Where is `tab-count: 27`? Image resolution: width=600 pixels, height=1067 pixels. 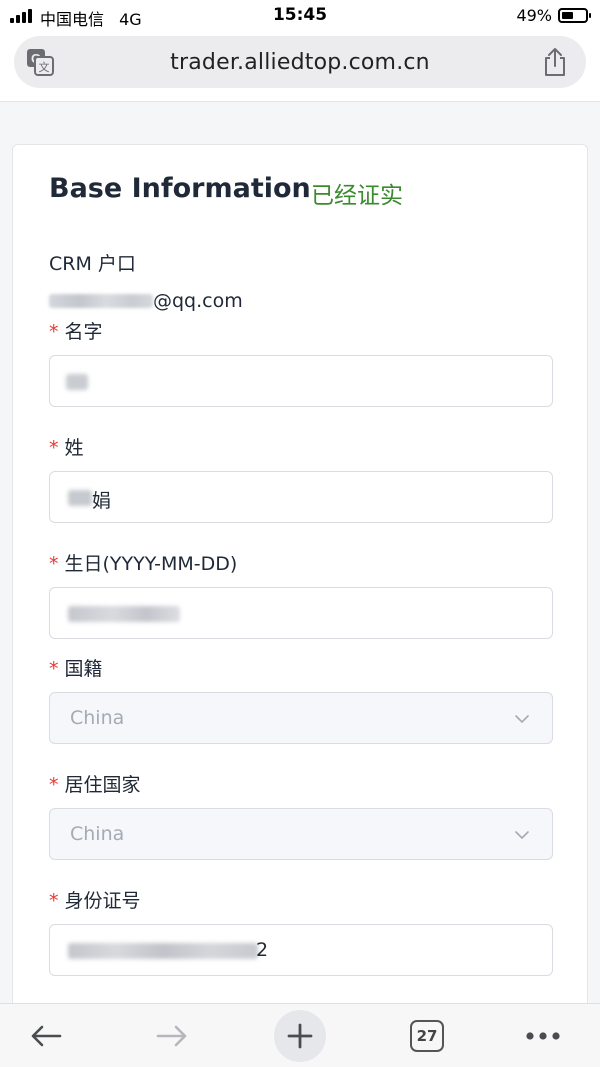
tab-count: 27 is located at coordinates (427, 1036).